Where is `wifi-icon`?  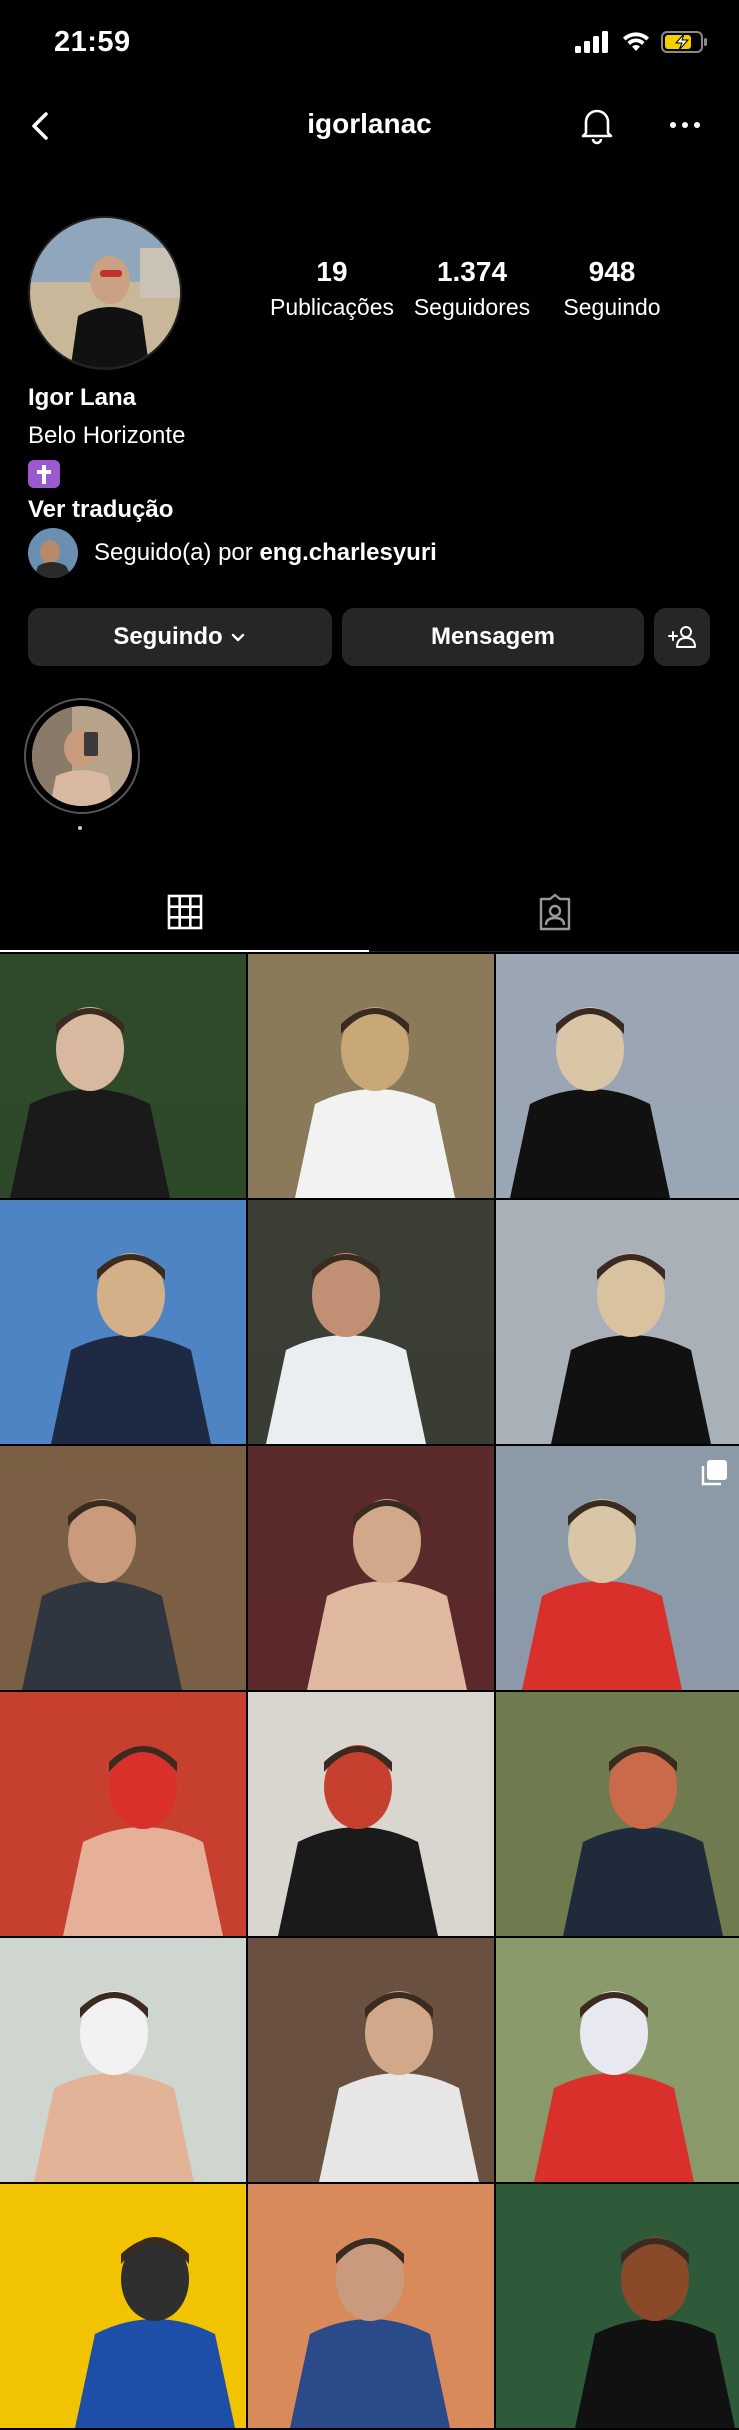
wifi-icon is located at coordinates (636, 41).